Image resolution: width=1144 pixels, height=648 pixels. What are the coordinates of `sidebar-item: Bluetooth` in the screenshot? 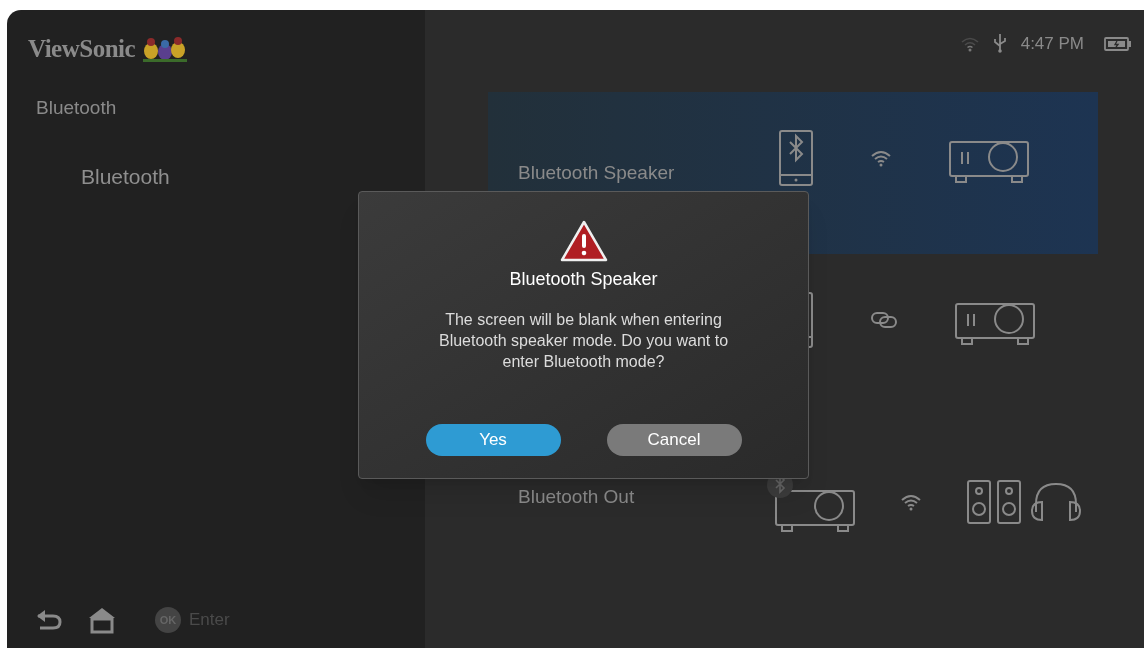 It's located at (253, 176).